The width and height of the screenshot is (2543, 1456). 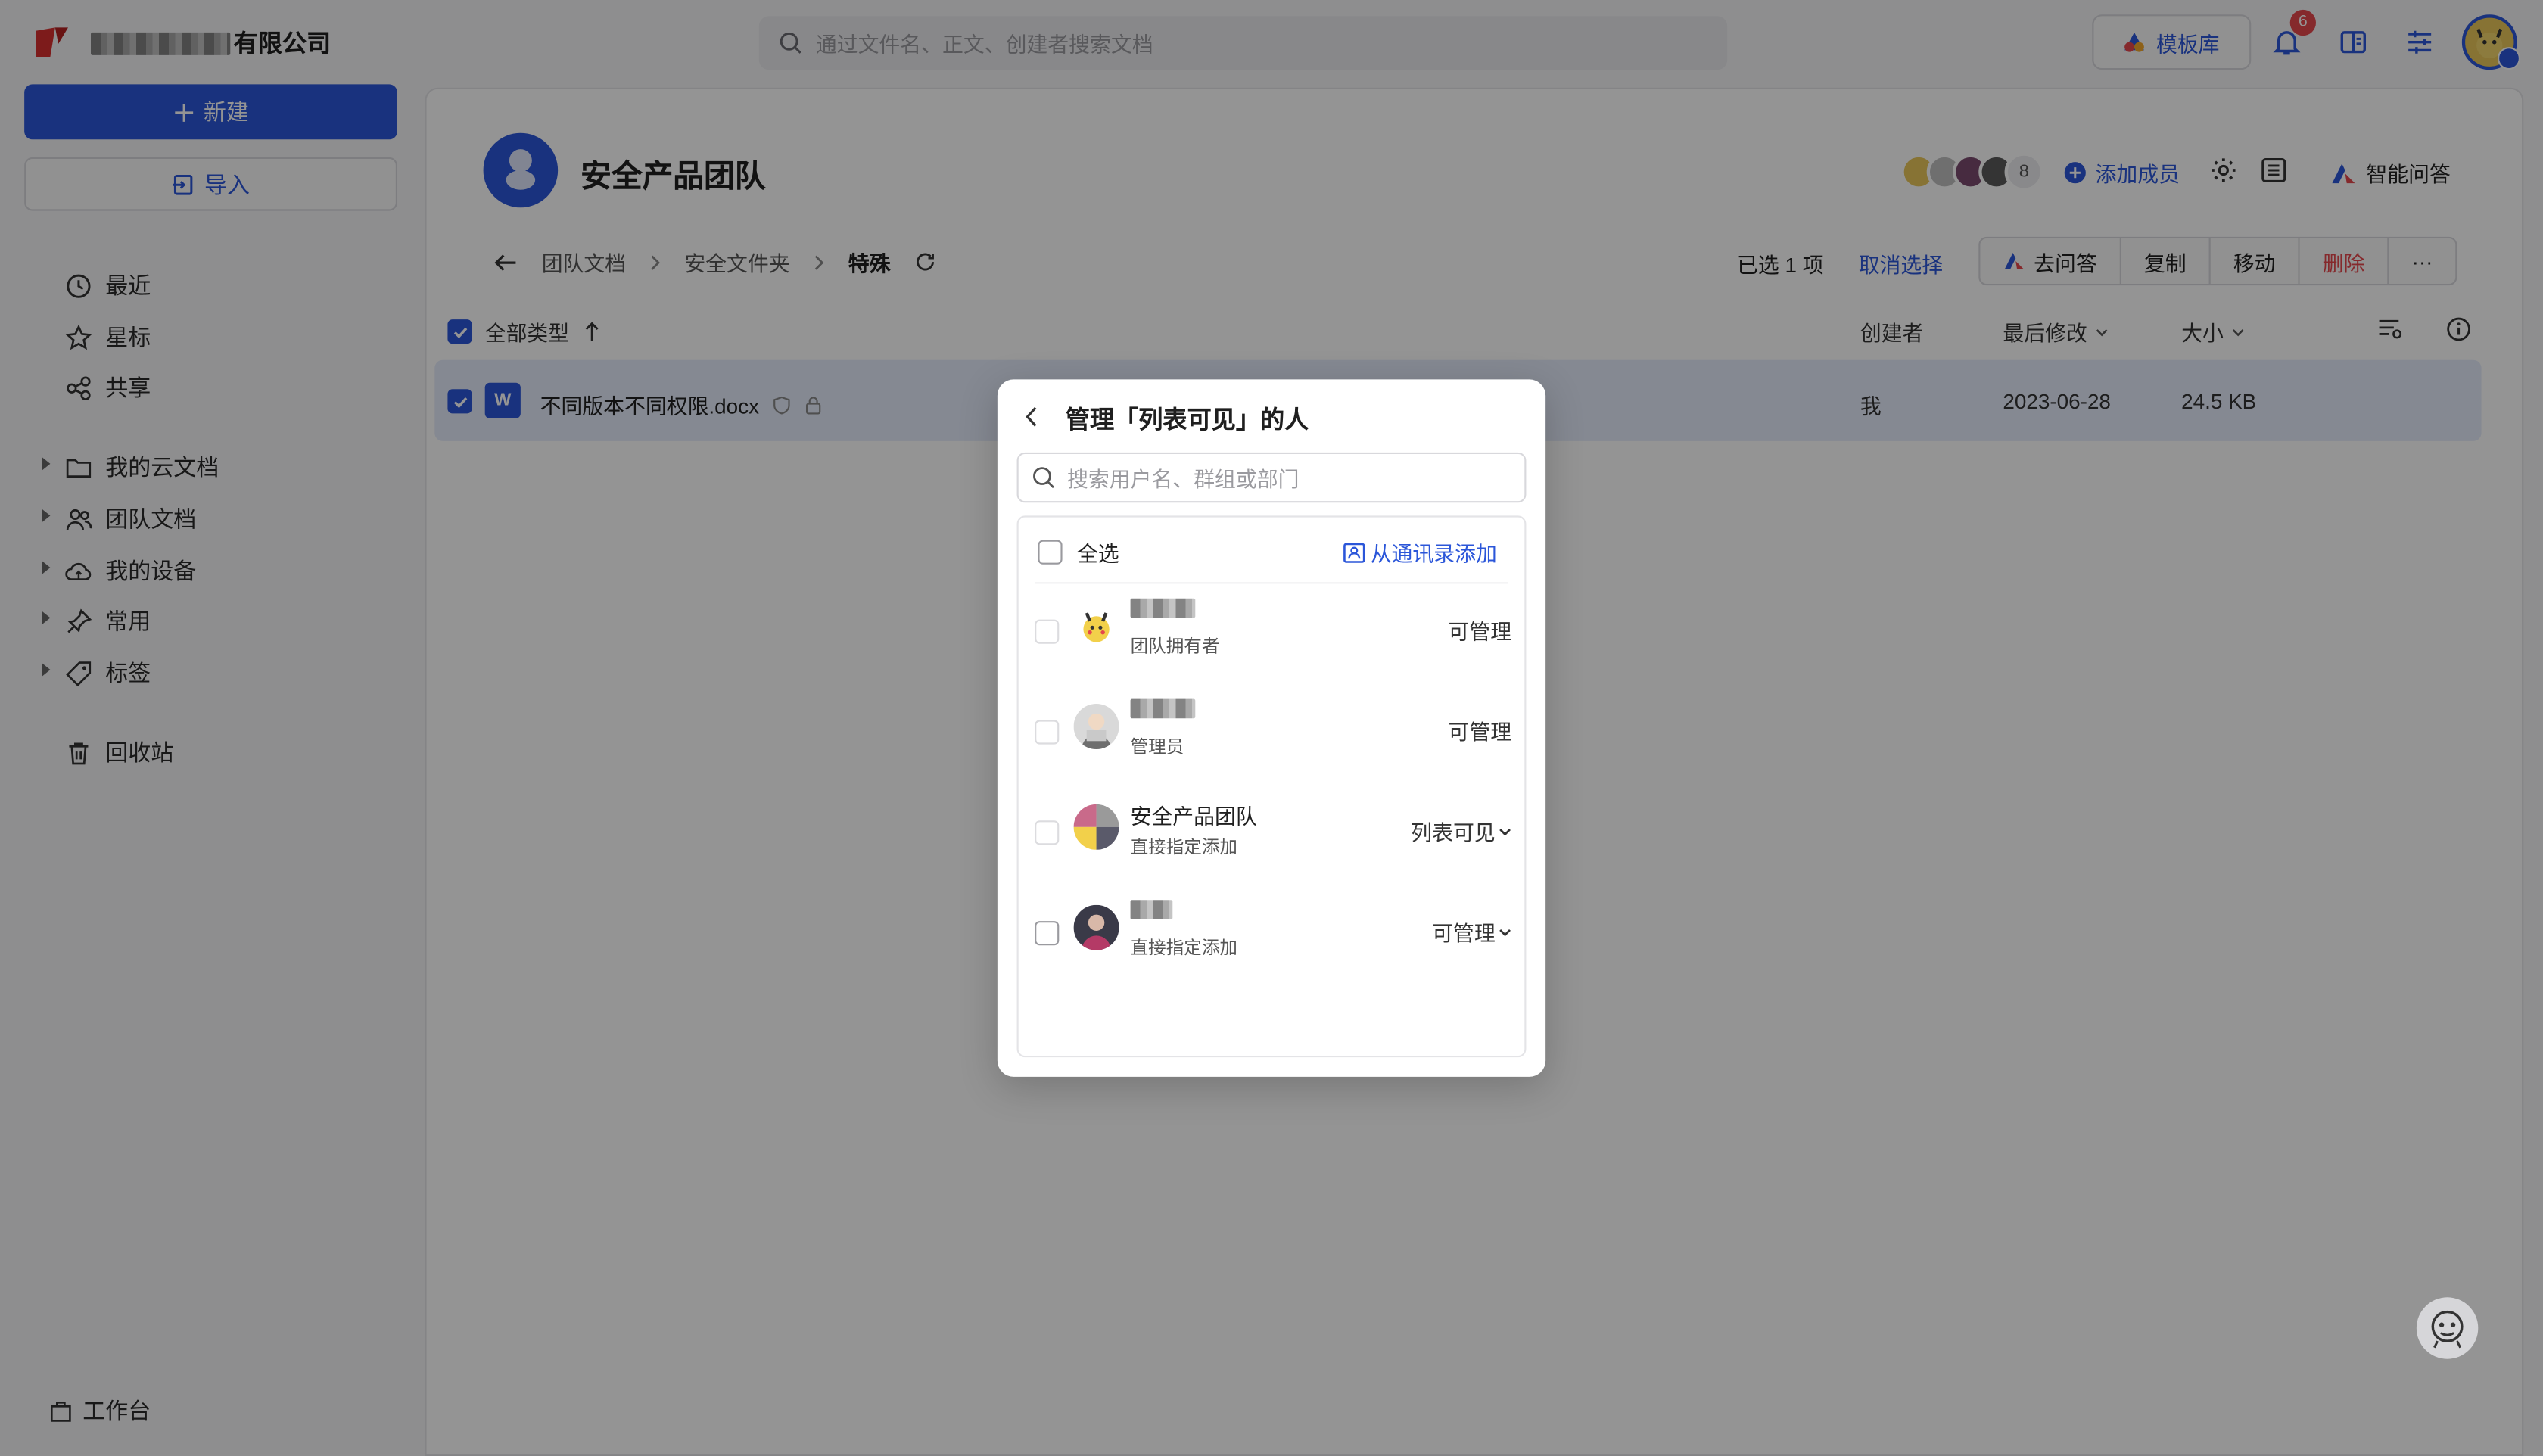 What do you see at coordinates (1273, 835) in the screenshot?
I see `member-row: 安全产品团队 直接指定添加 列表可见` at bounding box center [1273, 835].